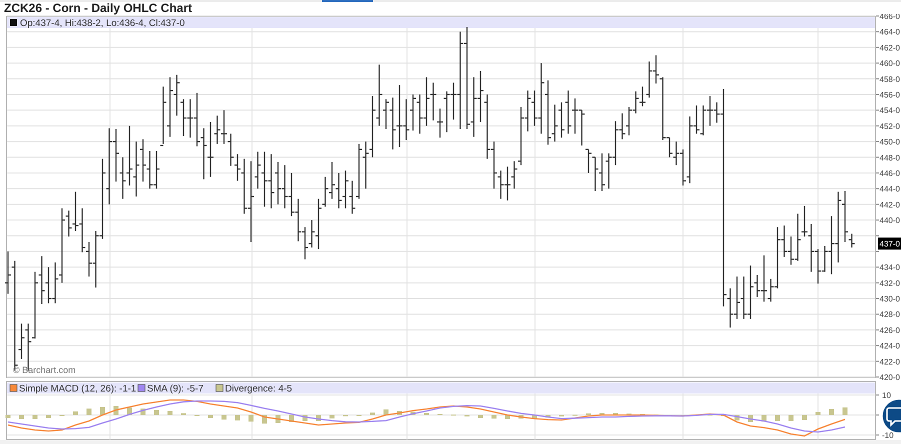  Describe the element at coordinates (44, 370) in the screenshot. I see `credit-text: © Barchart.com` at that location.